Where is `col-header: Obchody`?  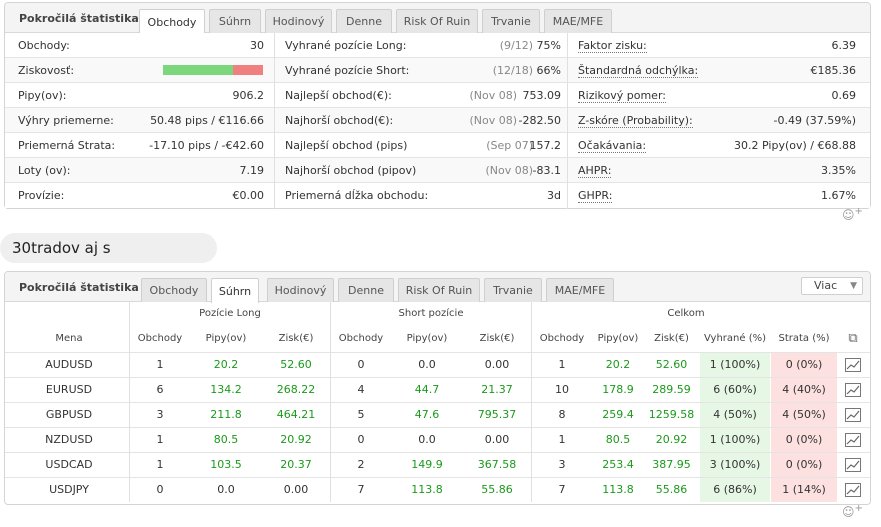 col-header: Obchody is located at coordinates (562, 338).